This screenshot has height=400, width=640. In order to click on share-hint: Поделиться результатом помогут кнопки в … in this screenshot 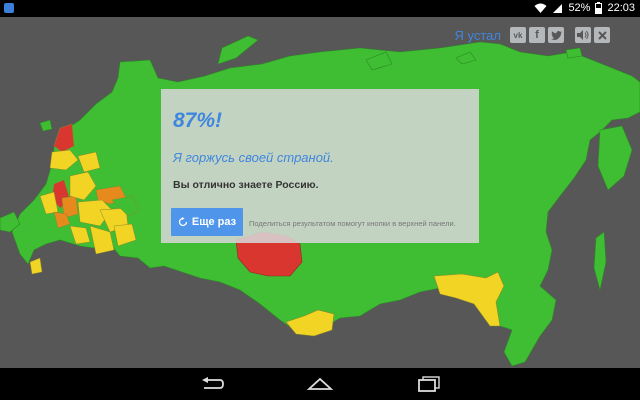, I will do `click(352, 223)`.